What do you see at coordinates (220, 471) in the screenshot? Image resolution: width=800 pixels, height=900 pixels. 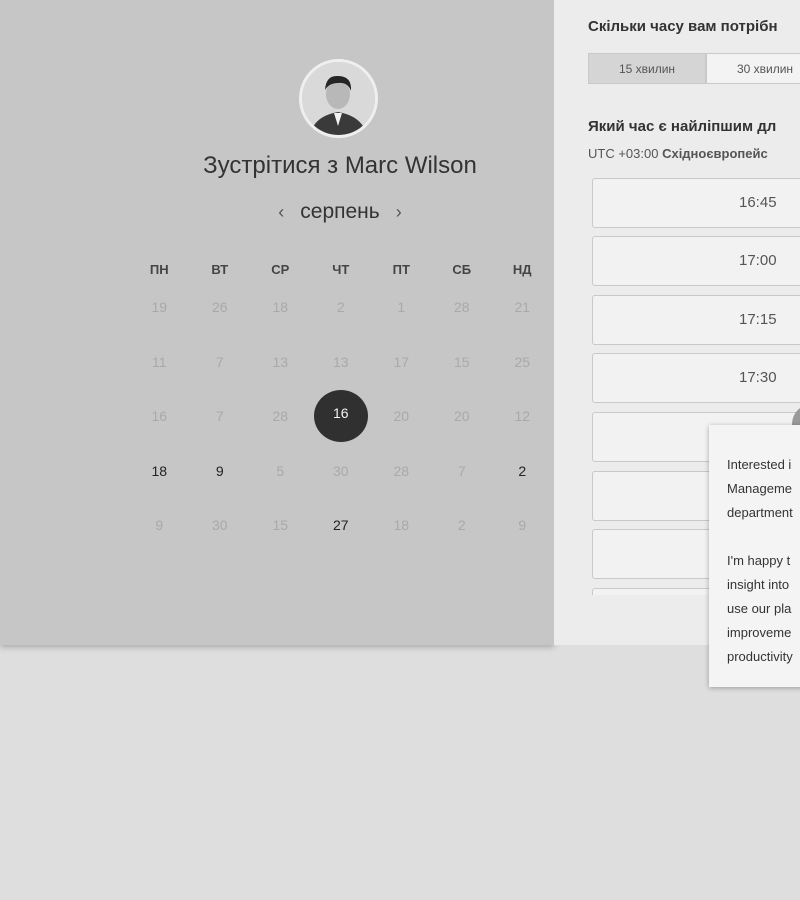 I see `calendar-day-available: 9` at bounding box center [220, 471].